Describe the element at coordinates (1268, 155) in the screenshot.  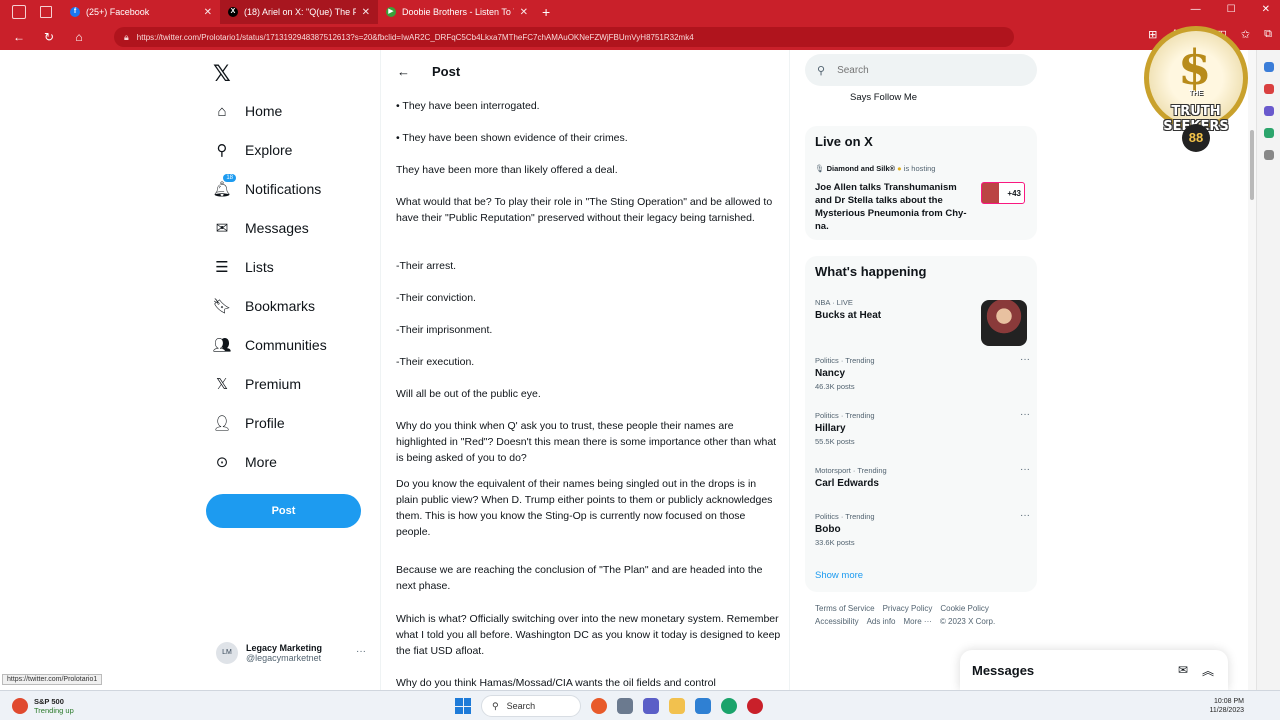
I see `sidebar-add-icon` at that location.